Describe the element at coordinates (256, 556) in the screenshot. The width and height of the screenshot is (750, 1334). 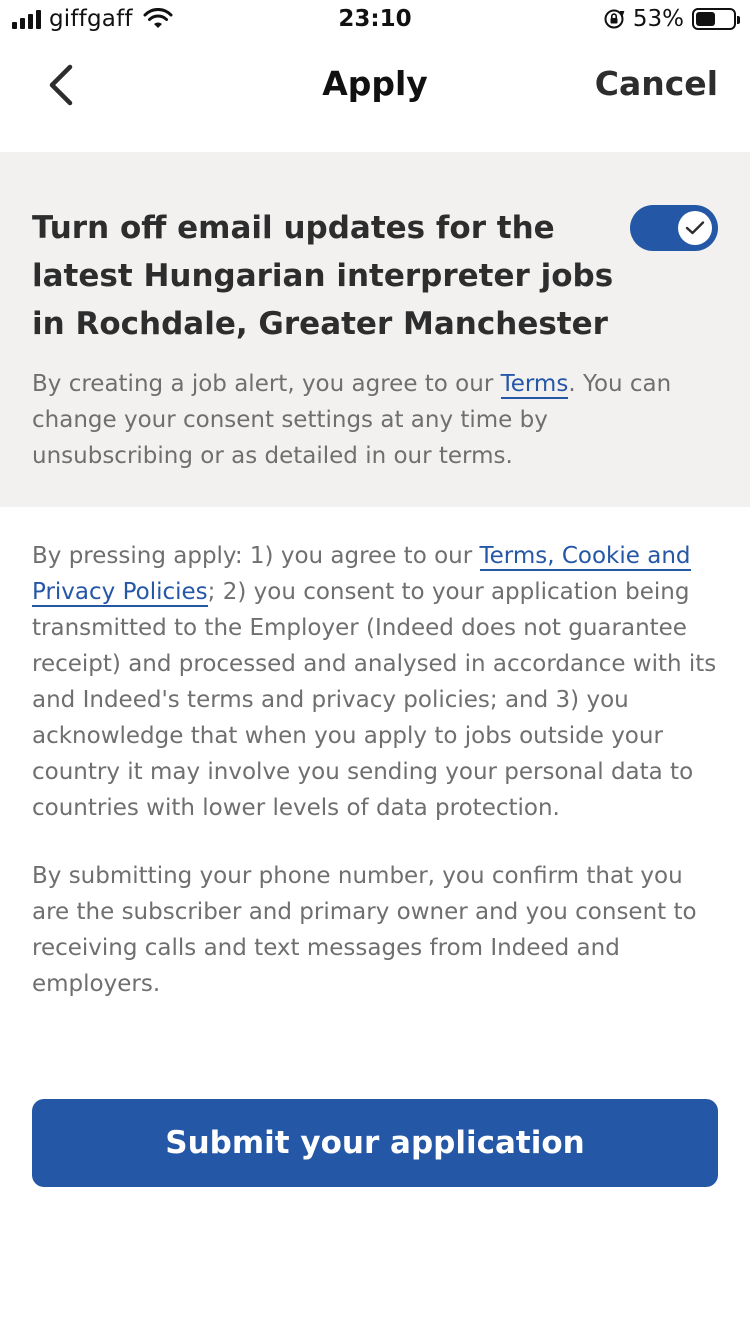
I see `apply-legal-prefix: By pressing apply: 1) you agree to our` at that location.